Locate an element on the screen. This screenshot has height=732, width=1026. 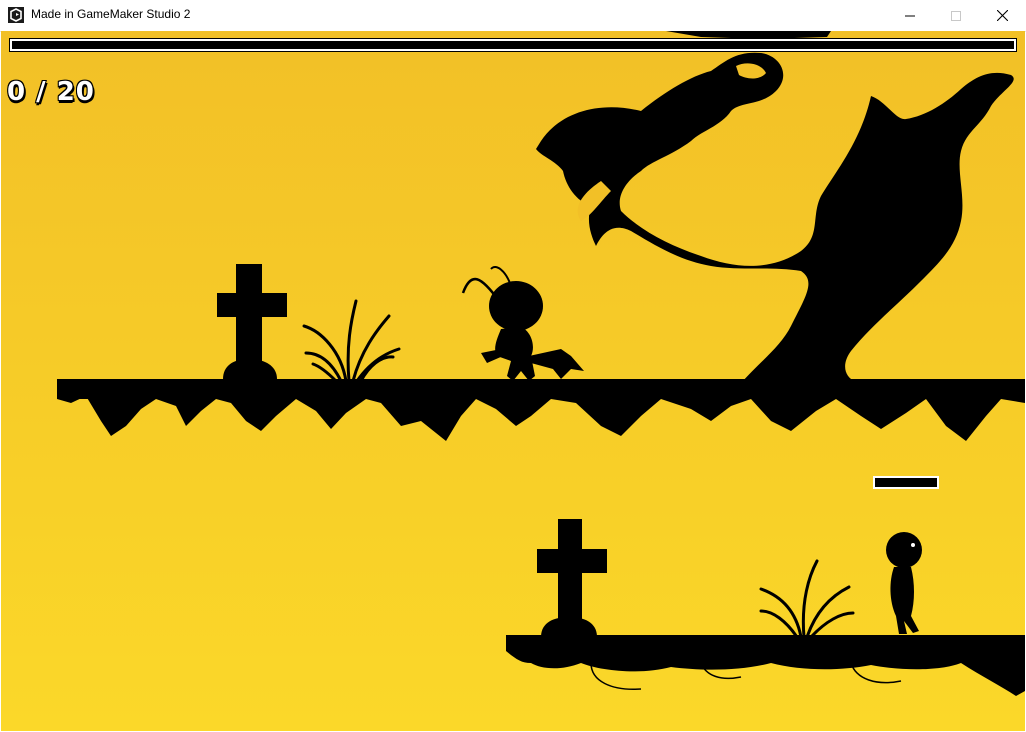
collectible-counter: 0 / 20 is located at coordinates (50, 92).